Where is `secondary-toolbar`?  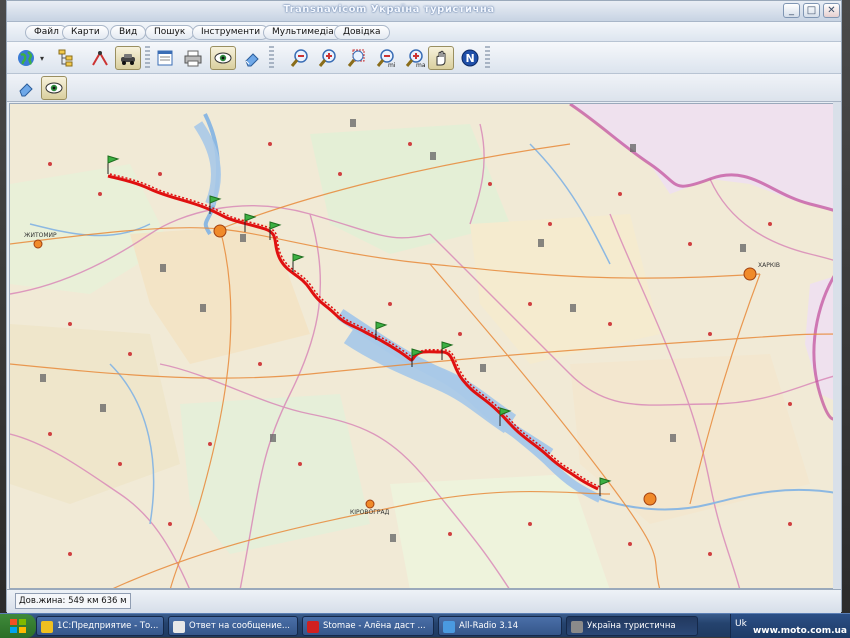
secondary-toolbar is located at coordinates (424, 88).